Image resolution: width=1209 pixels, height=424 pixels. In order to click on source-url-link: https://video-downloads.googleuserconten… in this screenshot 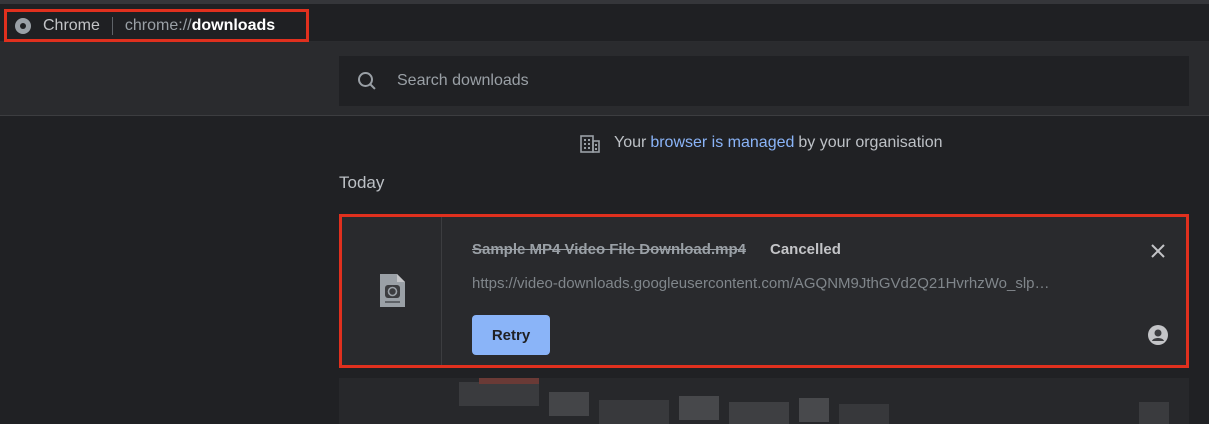, I will do `click(792, 283)`.